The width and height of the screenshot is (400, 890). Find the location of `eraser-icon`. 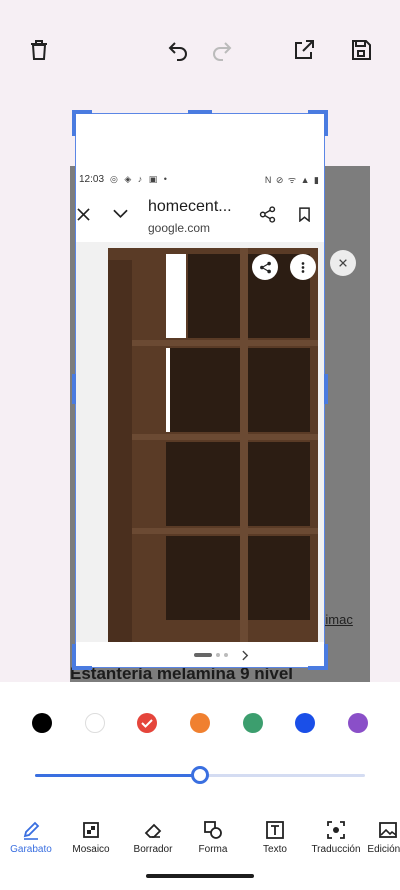

eraser-icon is located at coordinates (153, 830).